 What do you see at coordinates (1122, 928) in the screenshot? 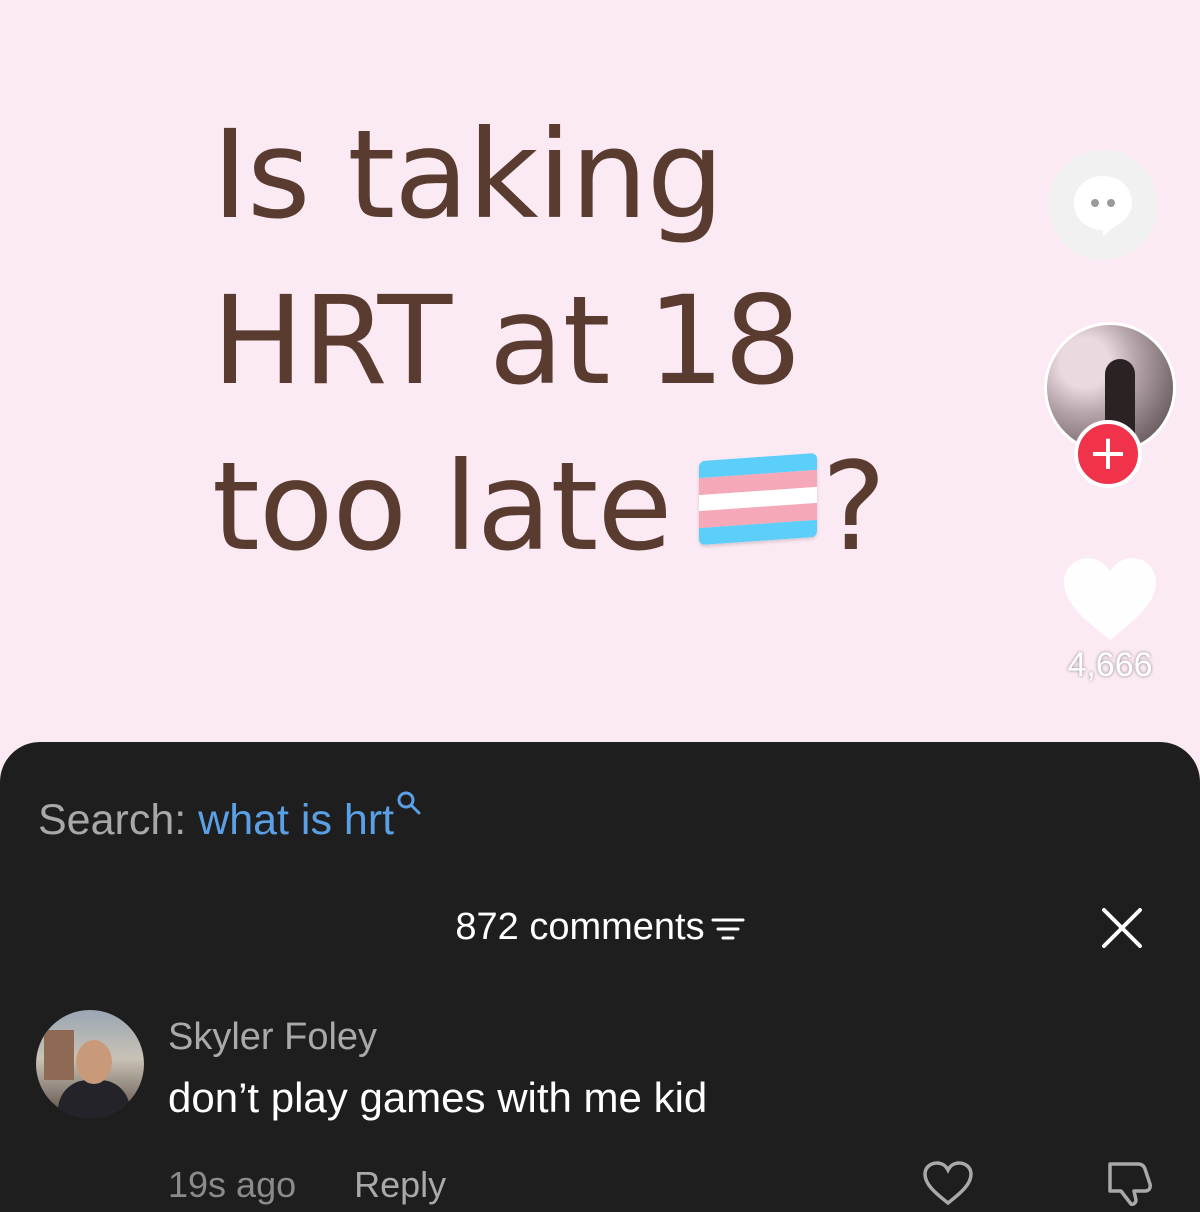
I see `close-icon` at bounding box center [1122, 928].